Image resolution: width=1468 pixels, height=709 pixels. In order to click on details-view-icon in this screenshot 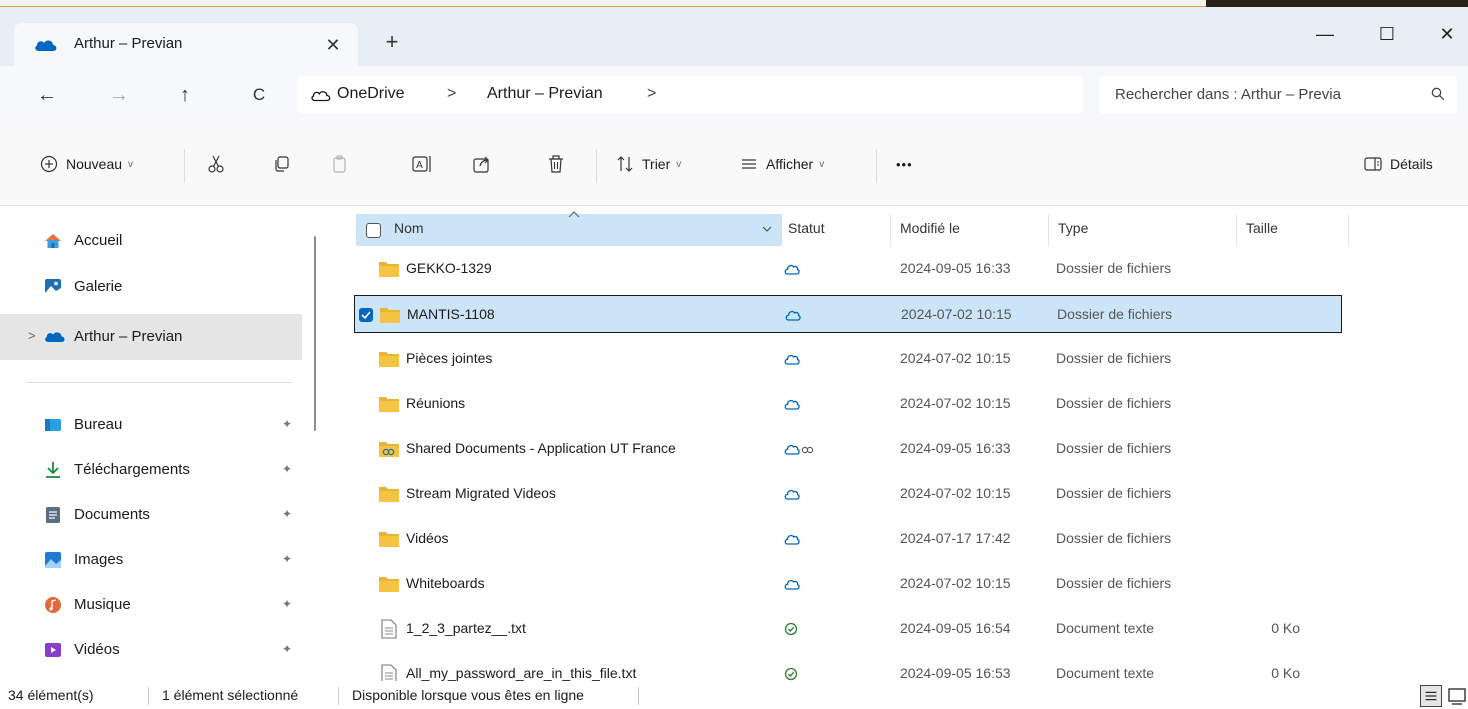, I will do `click(1431, 696)`.